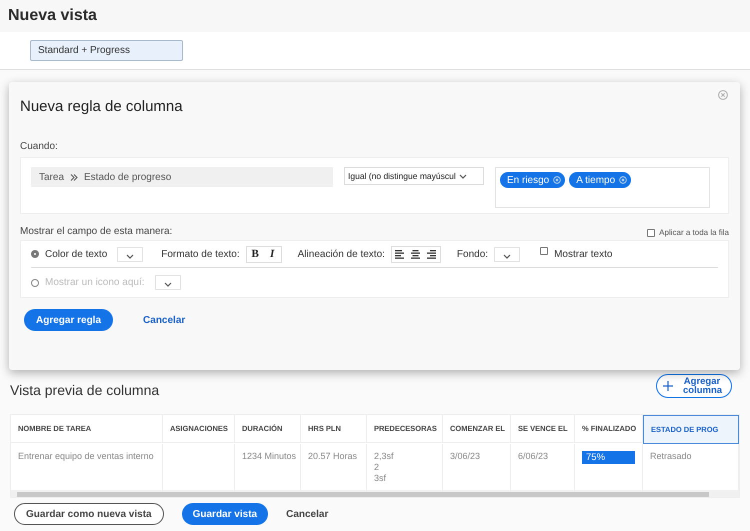 This screenshot has height=531, width=750. I want to click on view-name-field: Standard + Progress, so click(106, 50).